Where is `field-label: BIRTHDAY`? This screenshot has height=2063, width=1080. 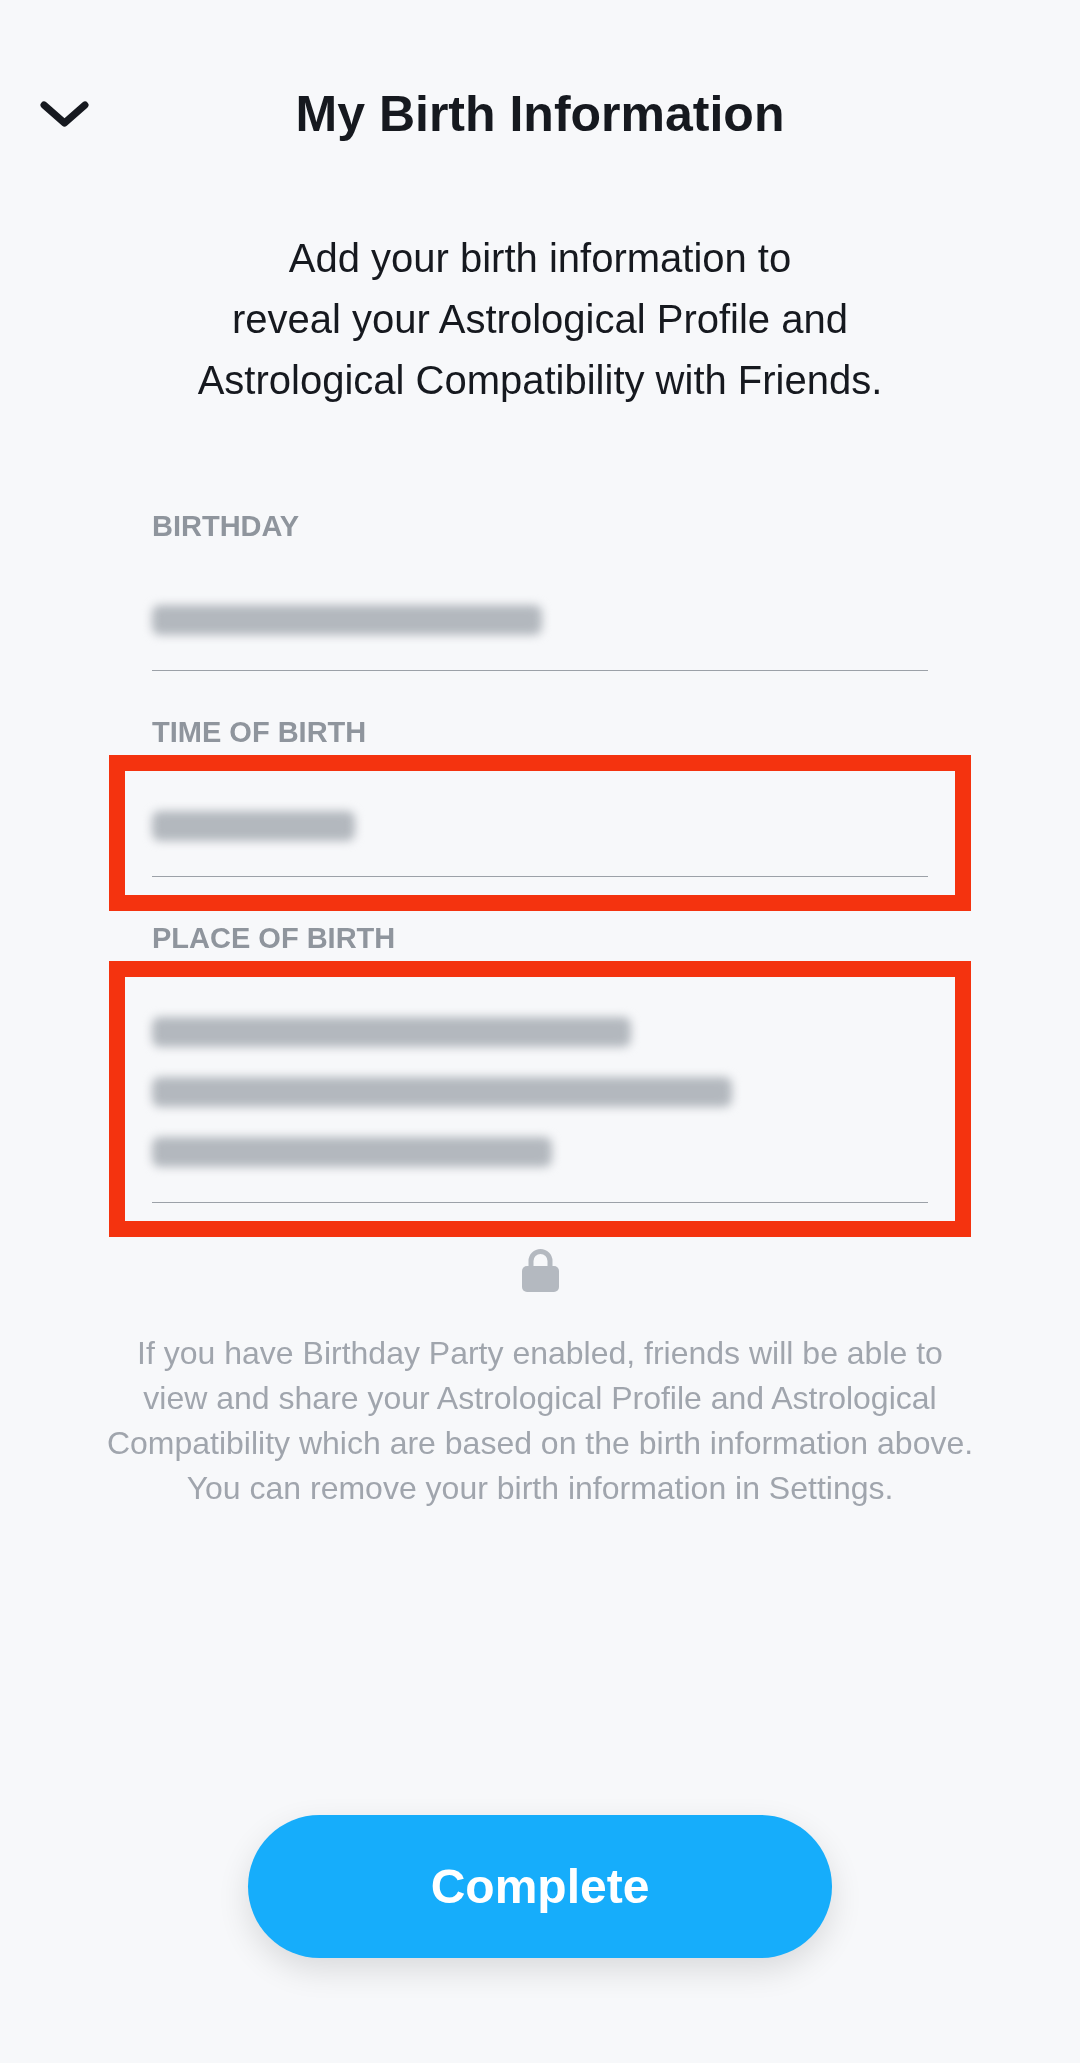
field-label: BIRTHDAY is located at coordinates (226, 526).